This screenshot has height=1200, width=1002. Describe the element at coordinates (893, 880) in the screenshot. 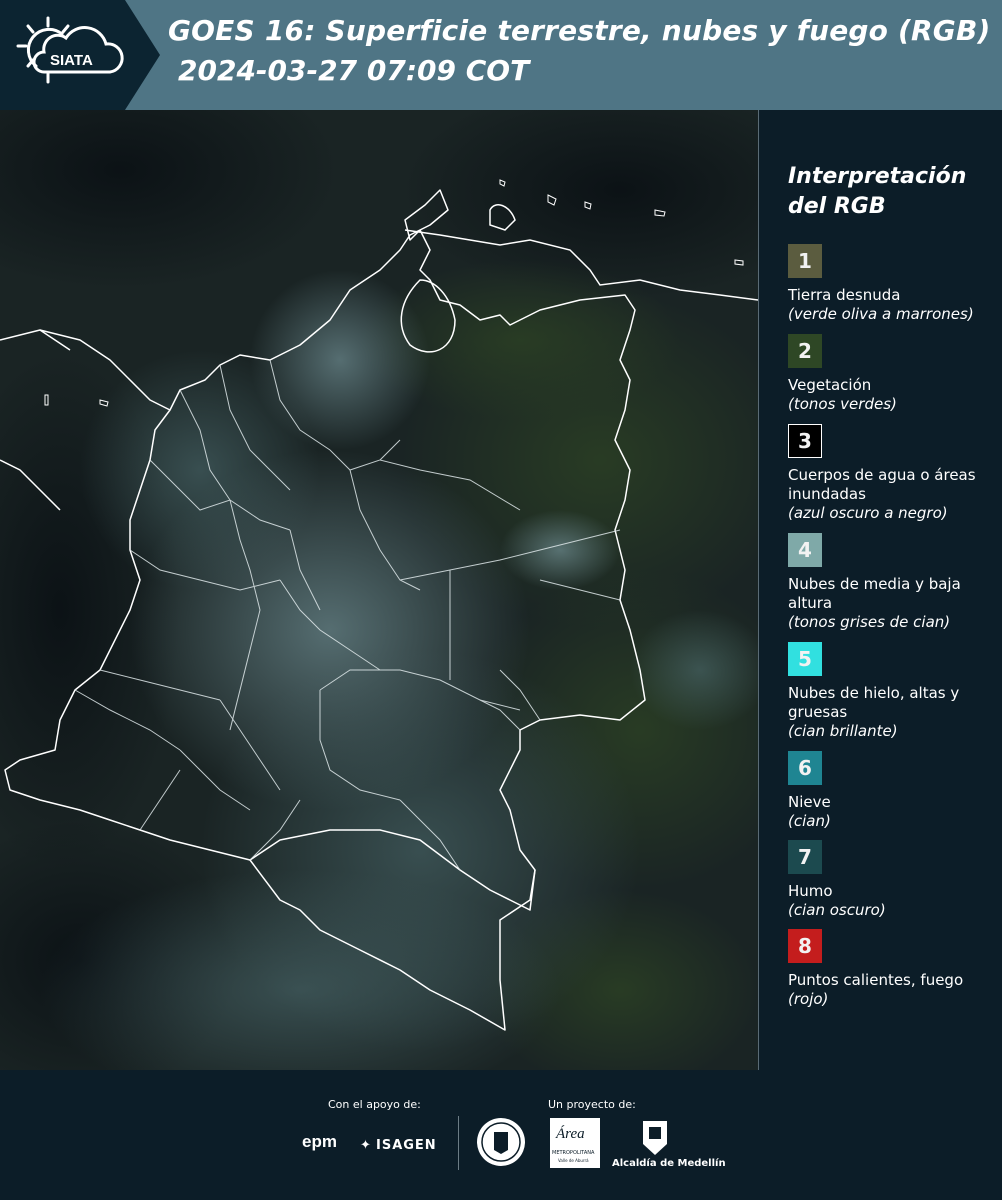

I see `legend-item-7: 7 Humo (cian oscuro)` at that location.